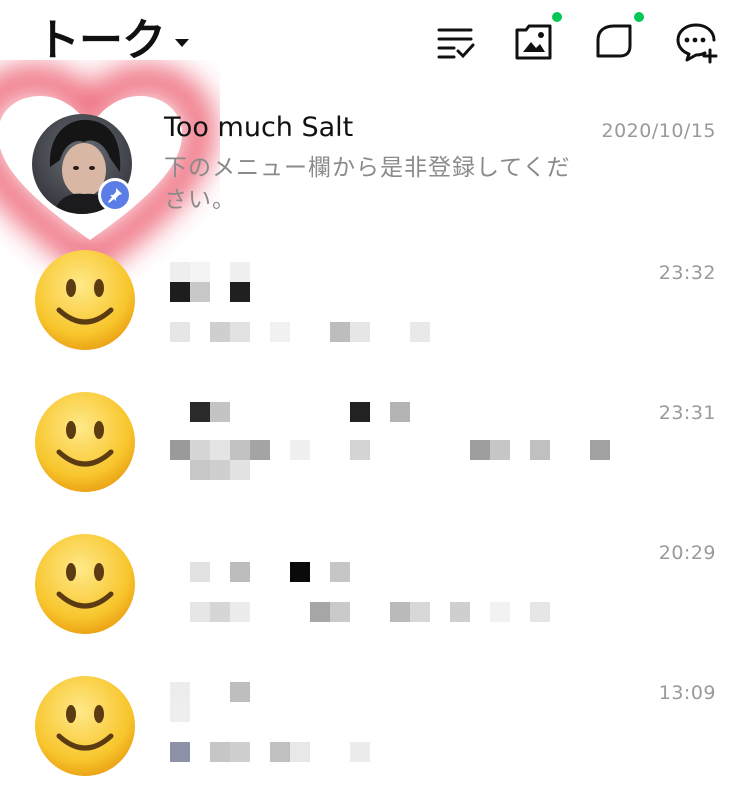  Describe the element at coordinates (367, 184) in the screenshot. I see `chat-preview: 下のメニュー欄から是非登録してください。` at that location.